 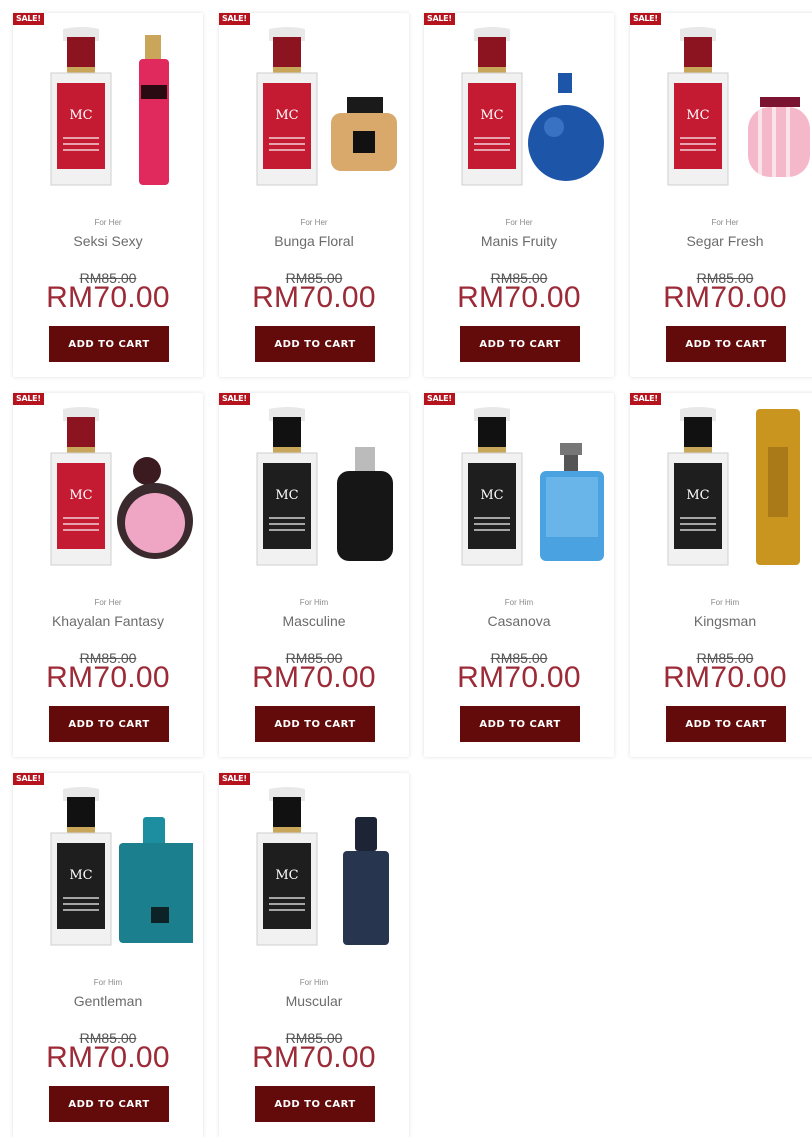 What do you see at coordinates (721, 621) in the screenshot?
I see `product-name: Kingsman` at bounding box center [721, 621].